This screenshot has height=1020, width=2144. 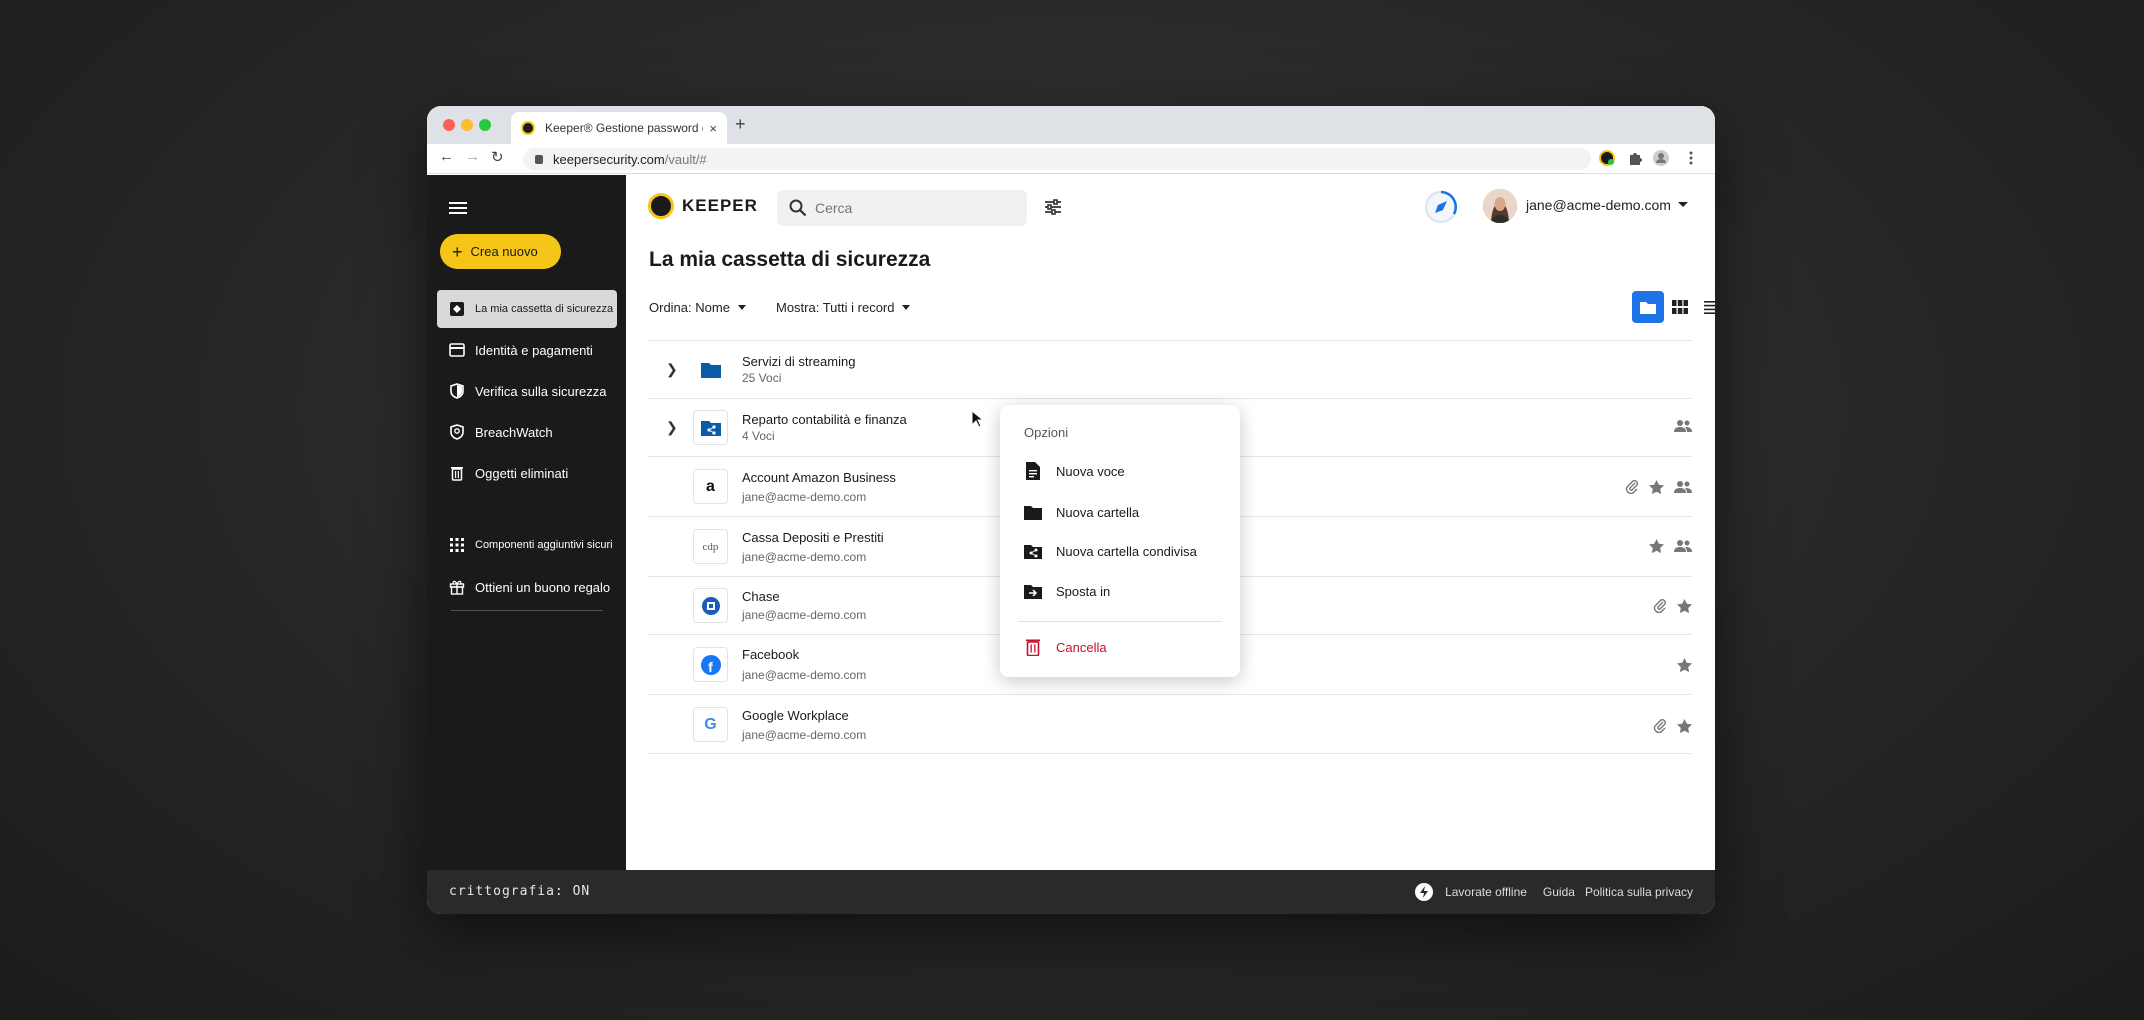 I want to click on hamburger-menu-icon, so click(x=458, y=209).